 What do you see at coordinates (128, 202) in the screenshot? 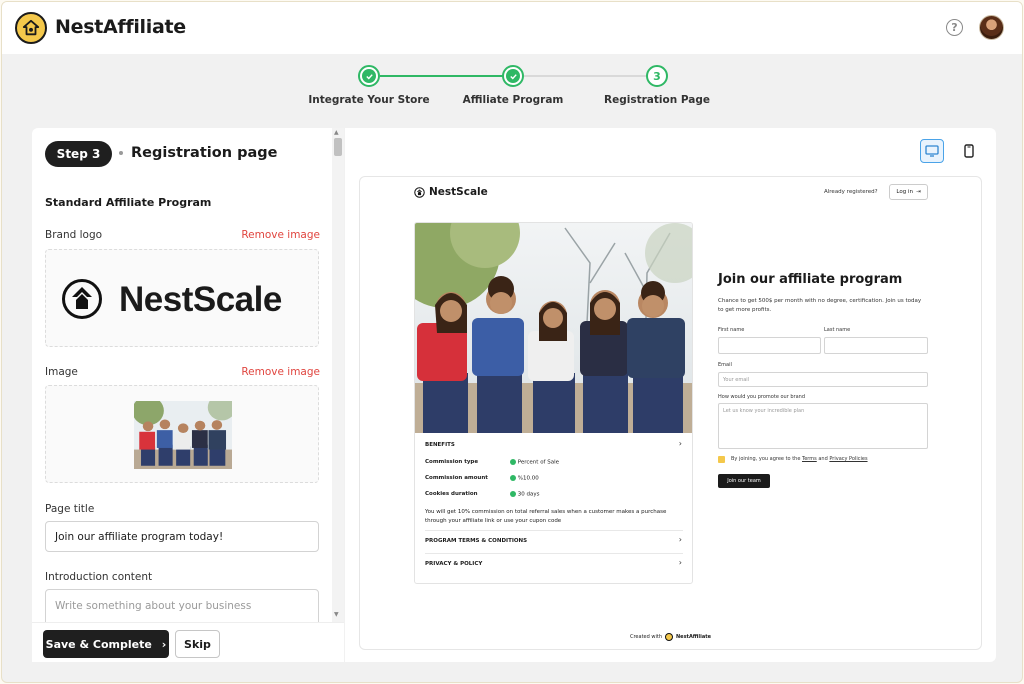
I see `program-name: Standard Affiliate Program` at bounding box center [128, 202].